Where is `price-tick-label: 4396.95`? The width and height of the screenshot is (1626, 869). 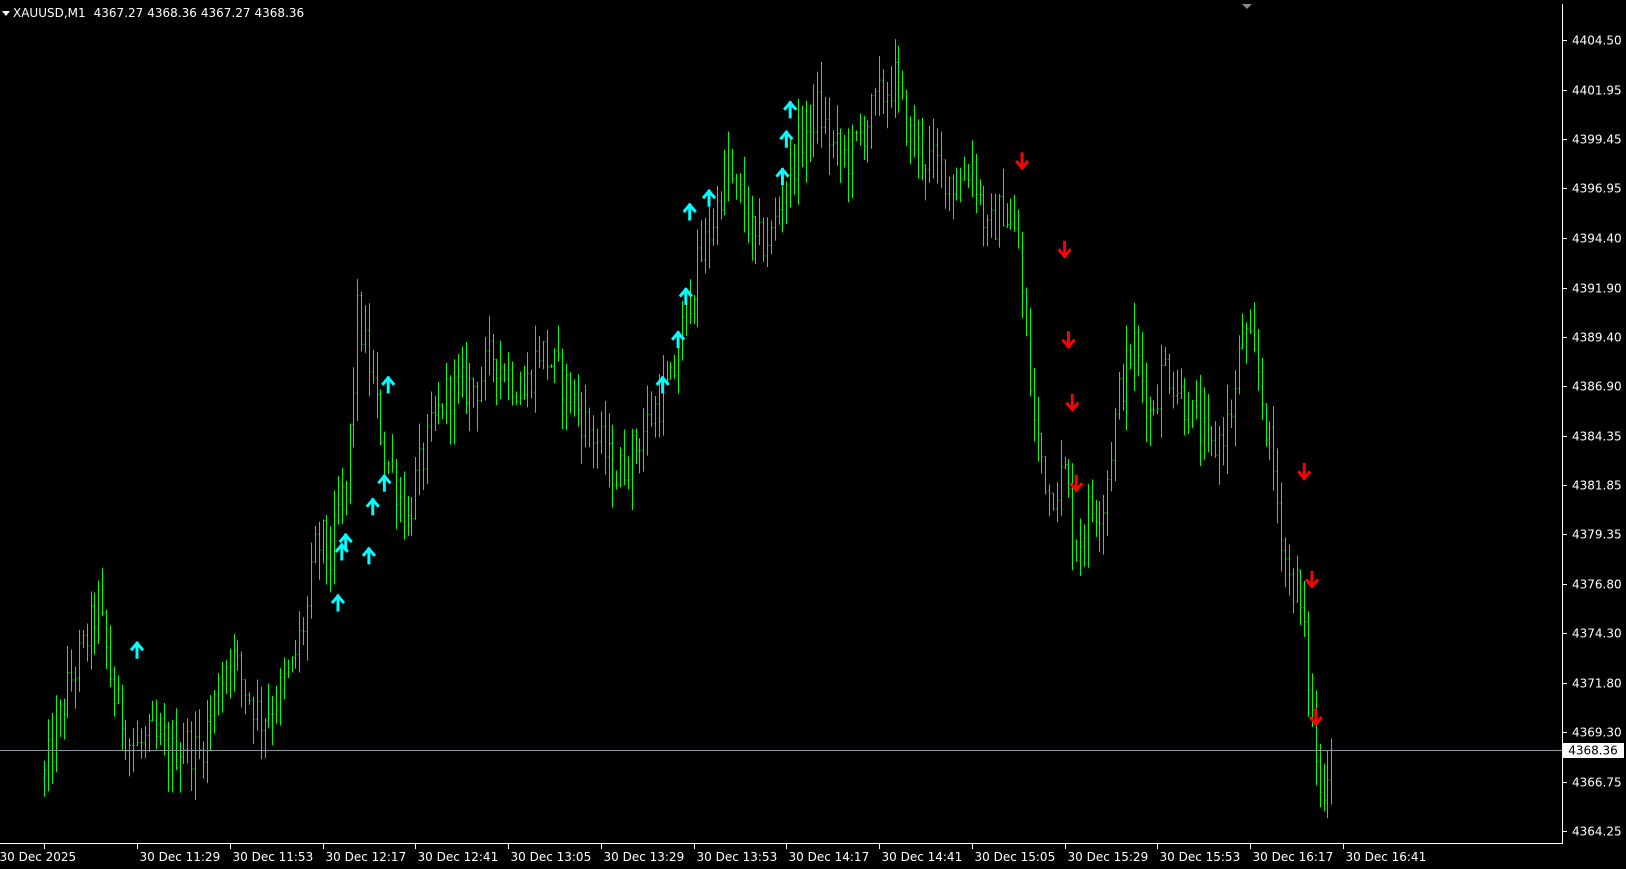 price-tick-label: 4396.95 is located at coordinates (1597, 189).